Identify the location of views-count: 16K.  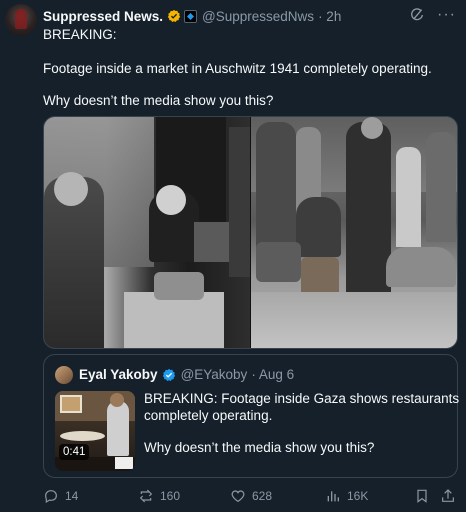
(358, 496).